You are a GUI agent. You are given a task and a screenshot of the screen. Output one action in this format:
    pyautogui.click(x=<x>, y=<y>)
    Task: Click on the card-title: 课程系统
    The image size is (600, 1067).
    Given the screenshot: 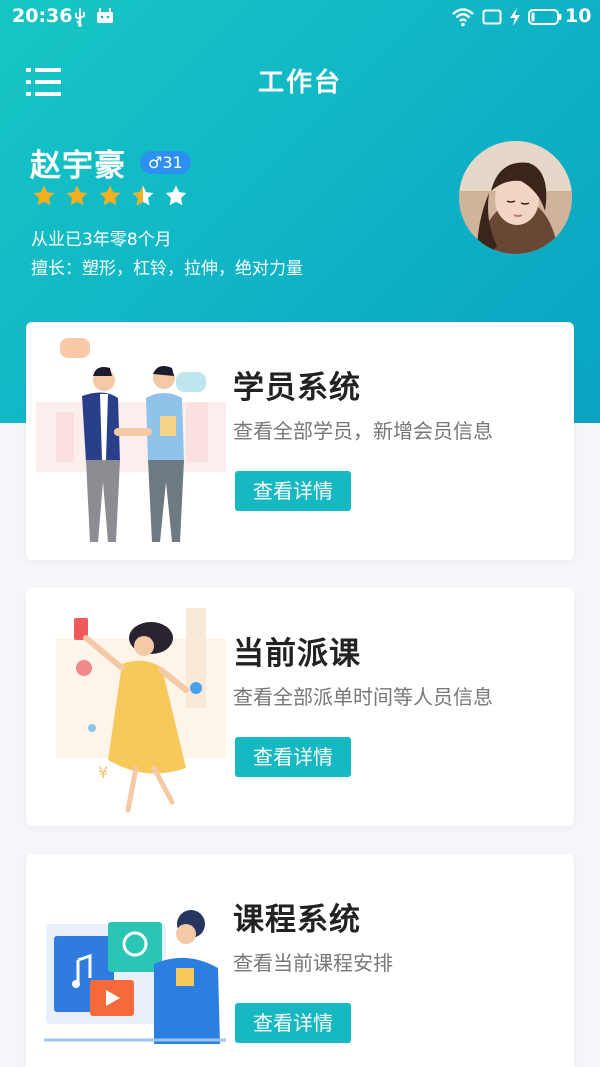 What is the action you would take?
    pyautogui.click(x=297, y=920)
    